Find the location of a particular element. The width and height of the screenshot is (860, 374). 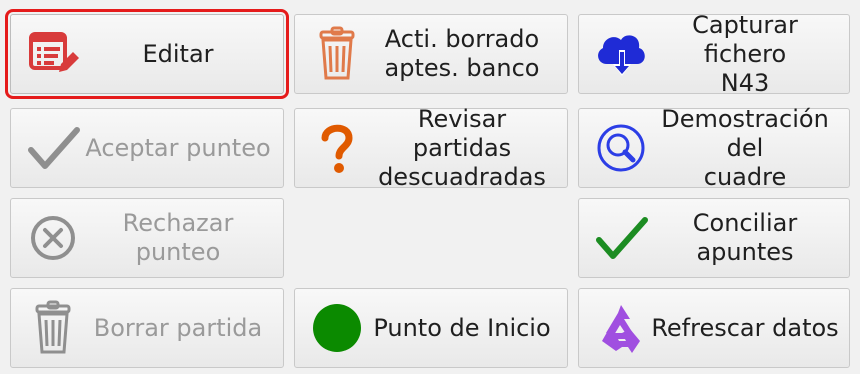

demostracion-cuadre-button: Demostración del cuadre is located at coordinates (714, 148).